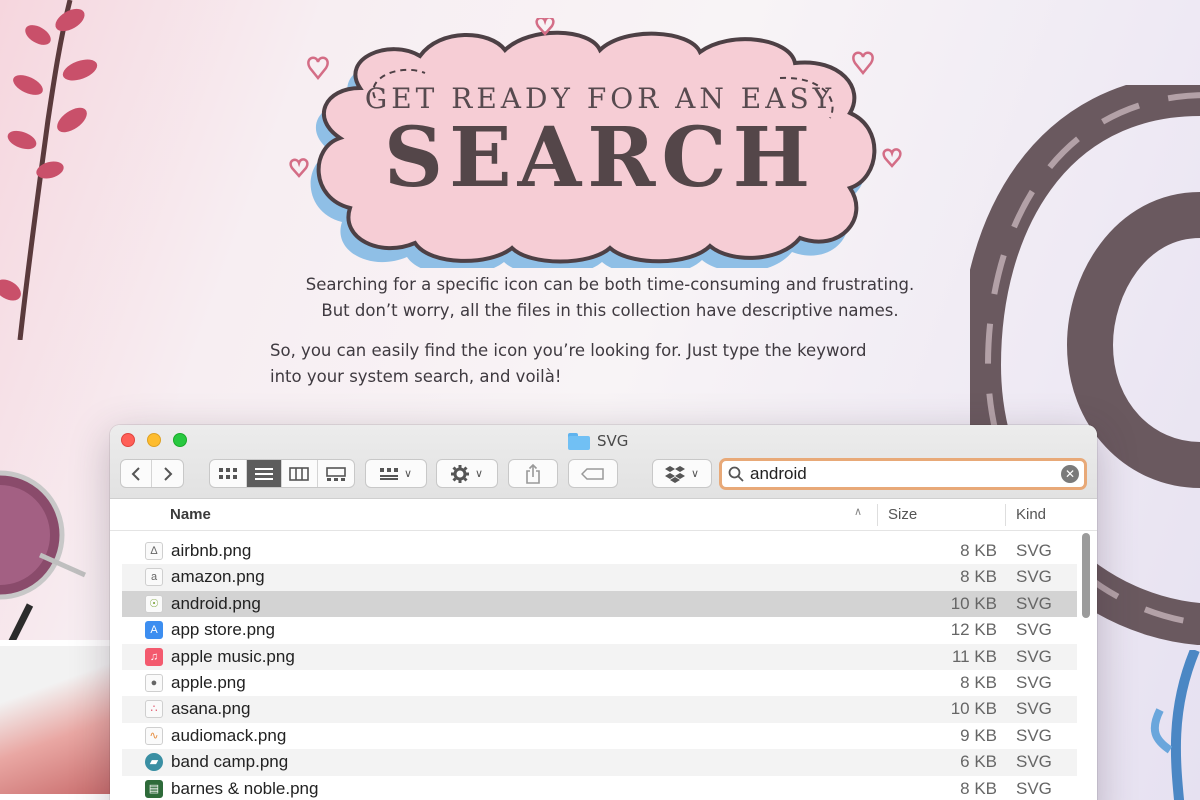  I want to click on size-column-header: Size, so click(902, 514).